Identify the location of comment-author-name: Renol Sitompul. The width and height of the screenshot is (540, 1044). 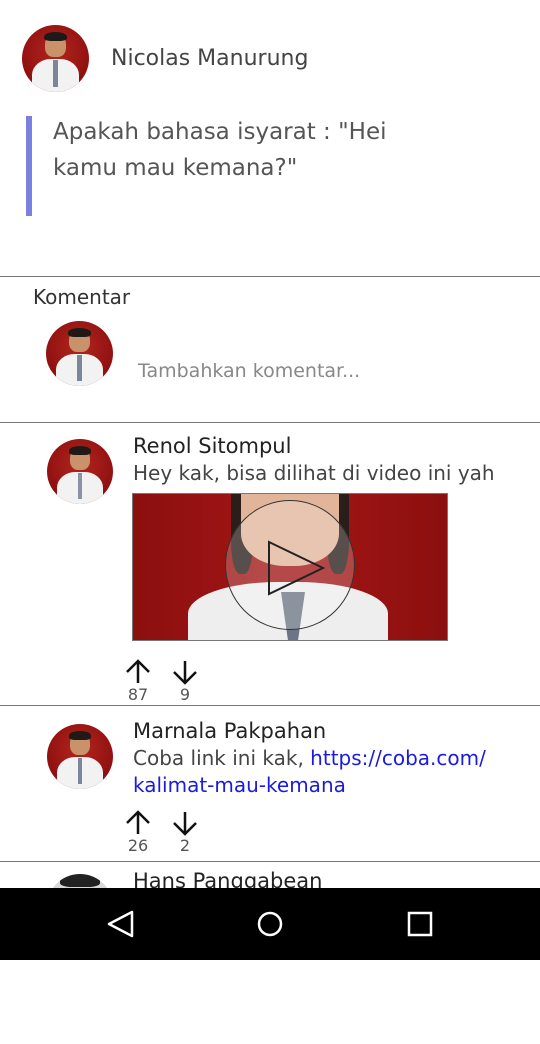
(212, 446).